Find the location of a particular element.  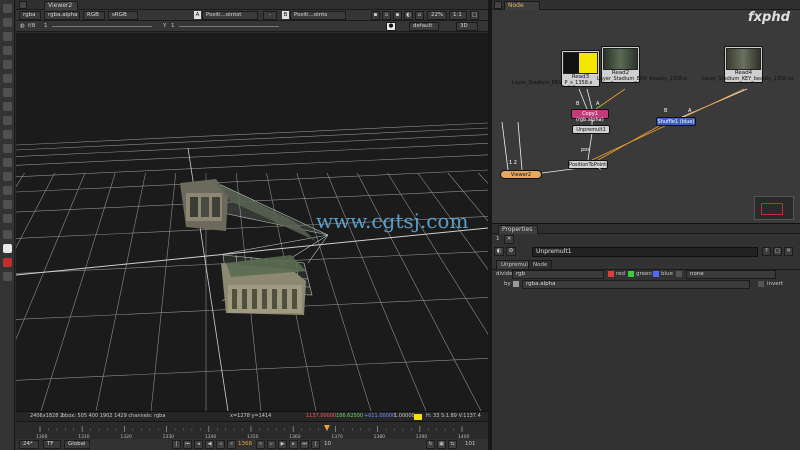

in-point-icon: | is located at coordinates (176, 444).